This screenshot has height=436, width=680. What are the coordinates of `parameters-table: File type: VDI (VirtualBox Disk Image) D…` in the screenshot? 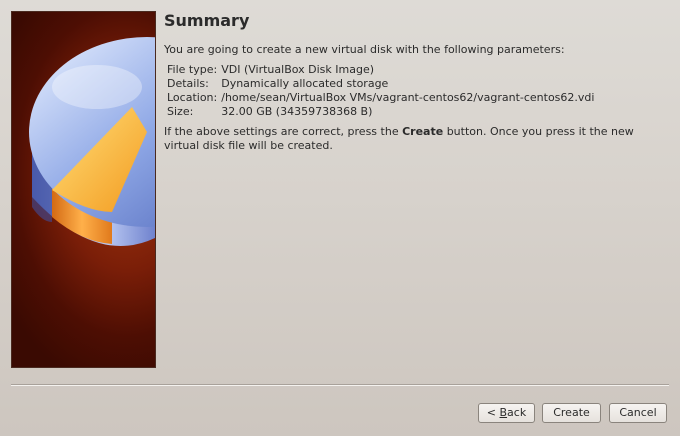 It's located at (380, 91).